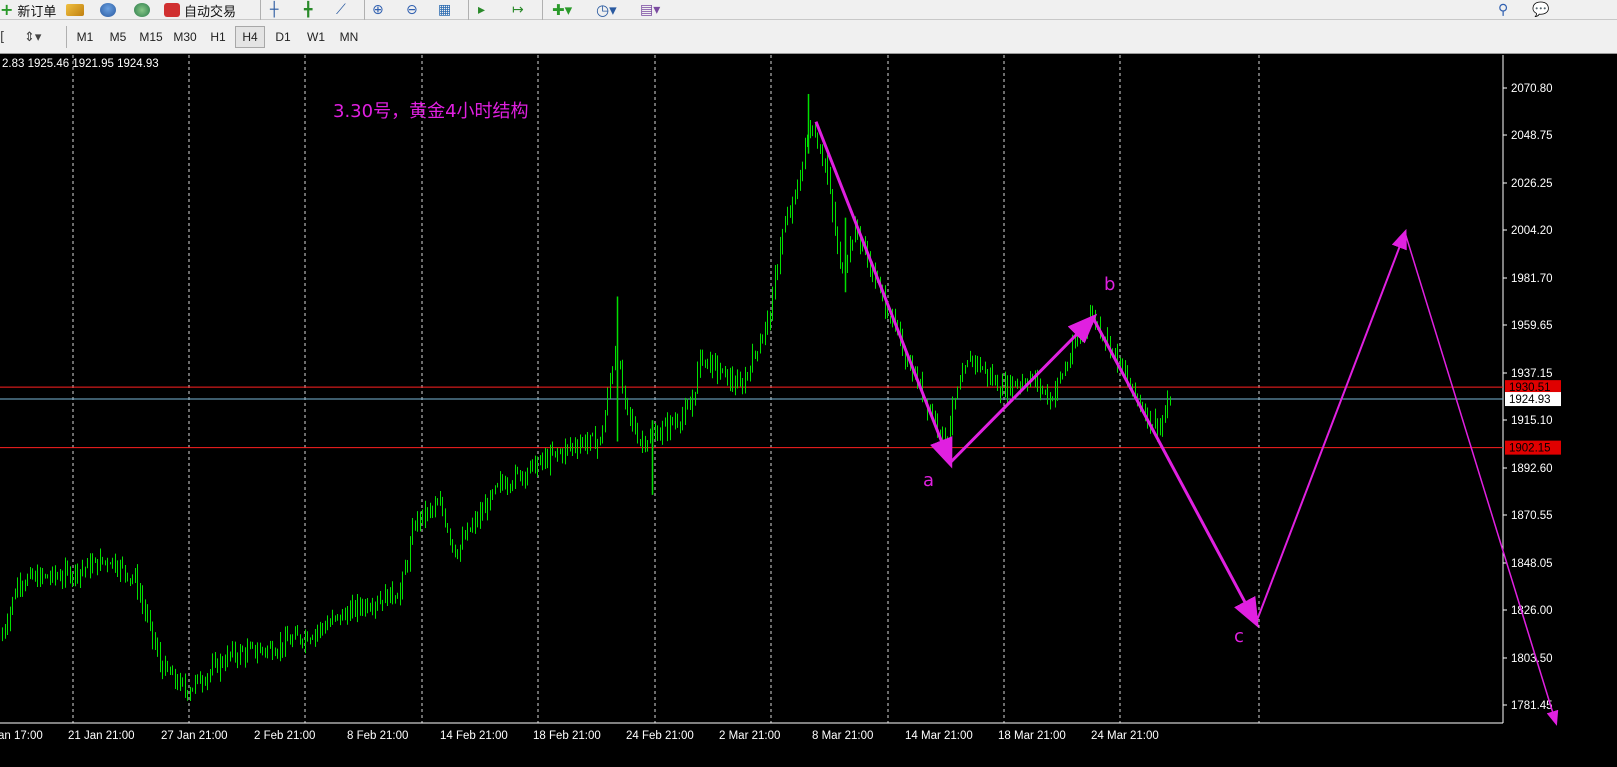  I want to click on time-axis-label: 14 Mar 21:00, so click(939, 736).